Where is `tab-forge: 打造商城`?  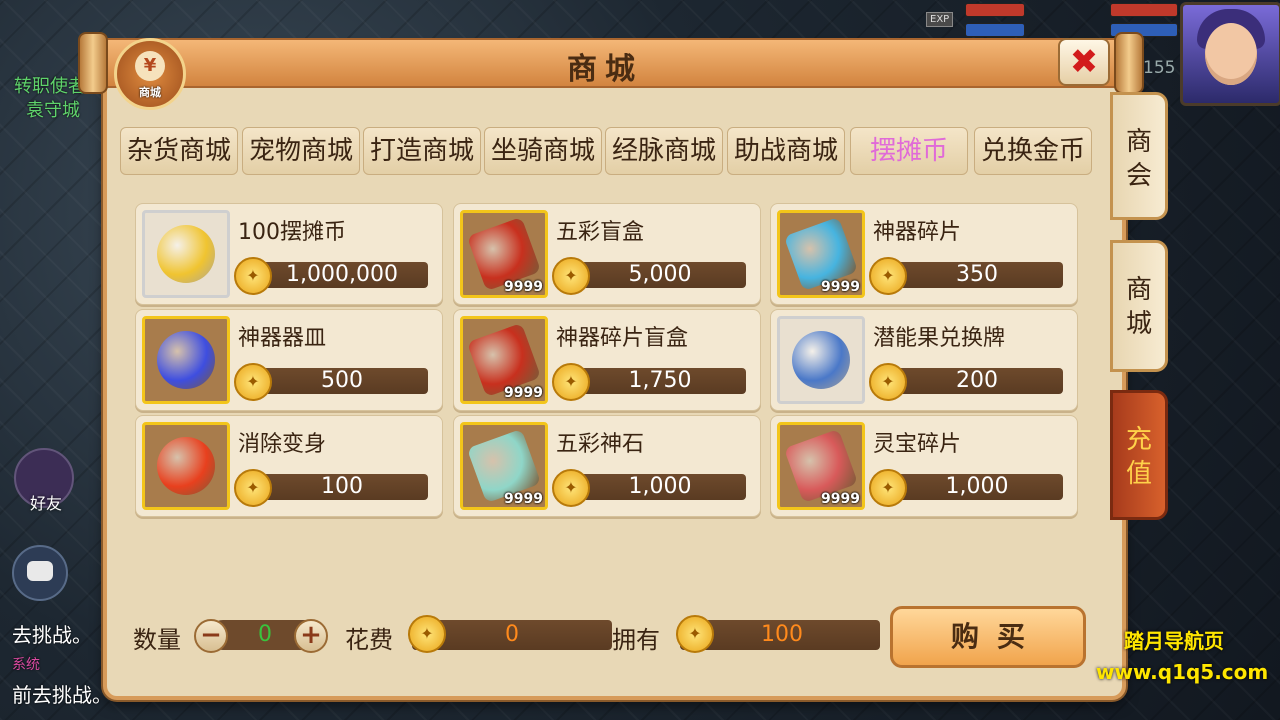 tab-forge: 打造商城 is located at coordinates (422, 151).